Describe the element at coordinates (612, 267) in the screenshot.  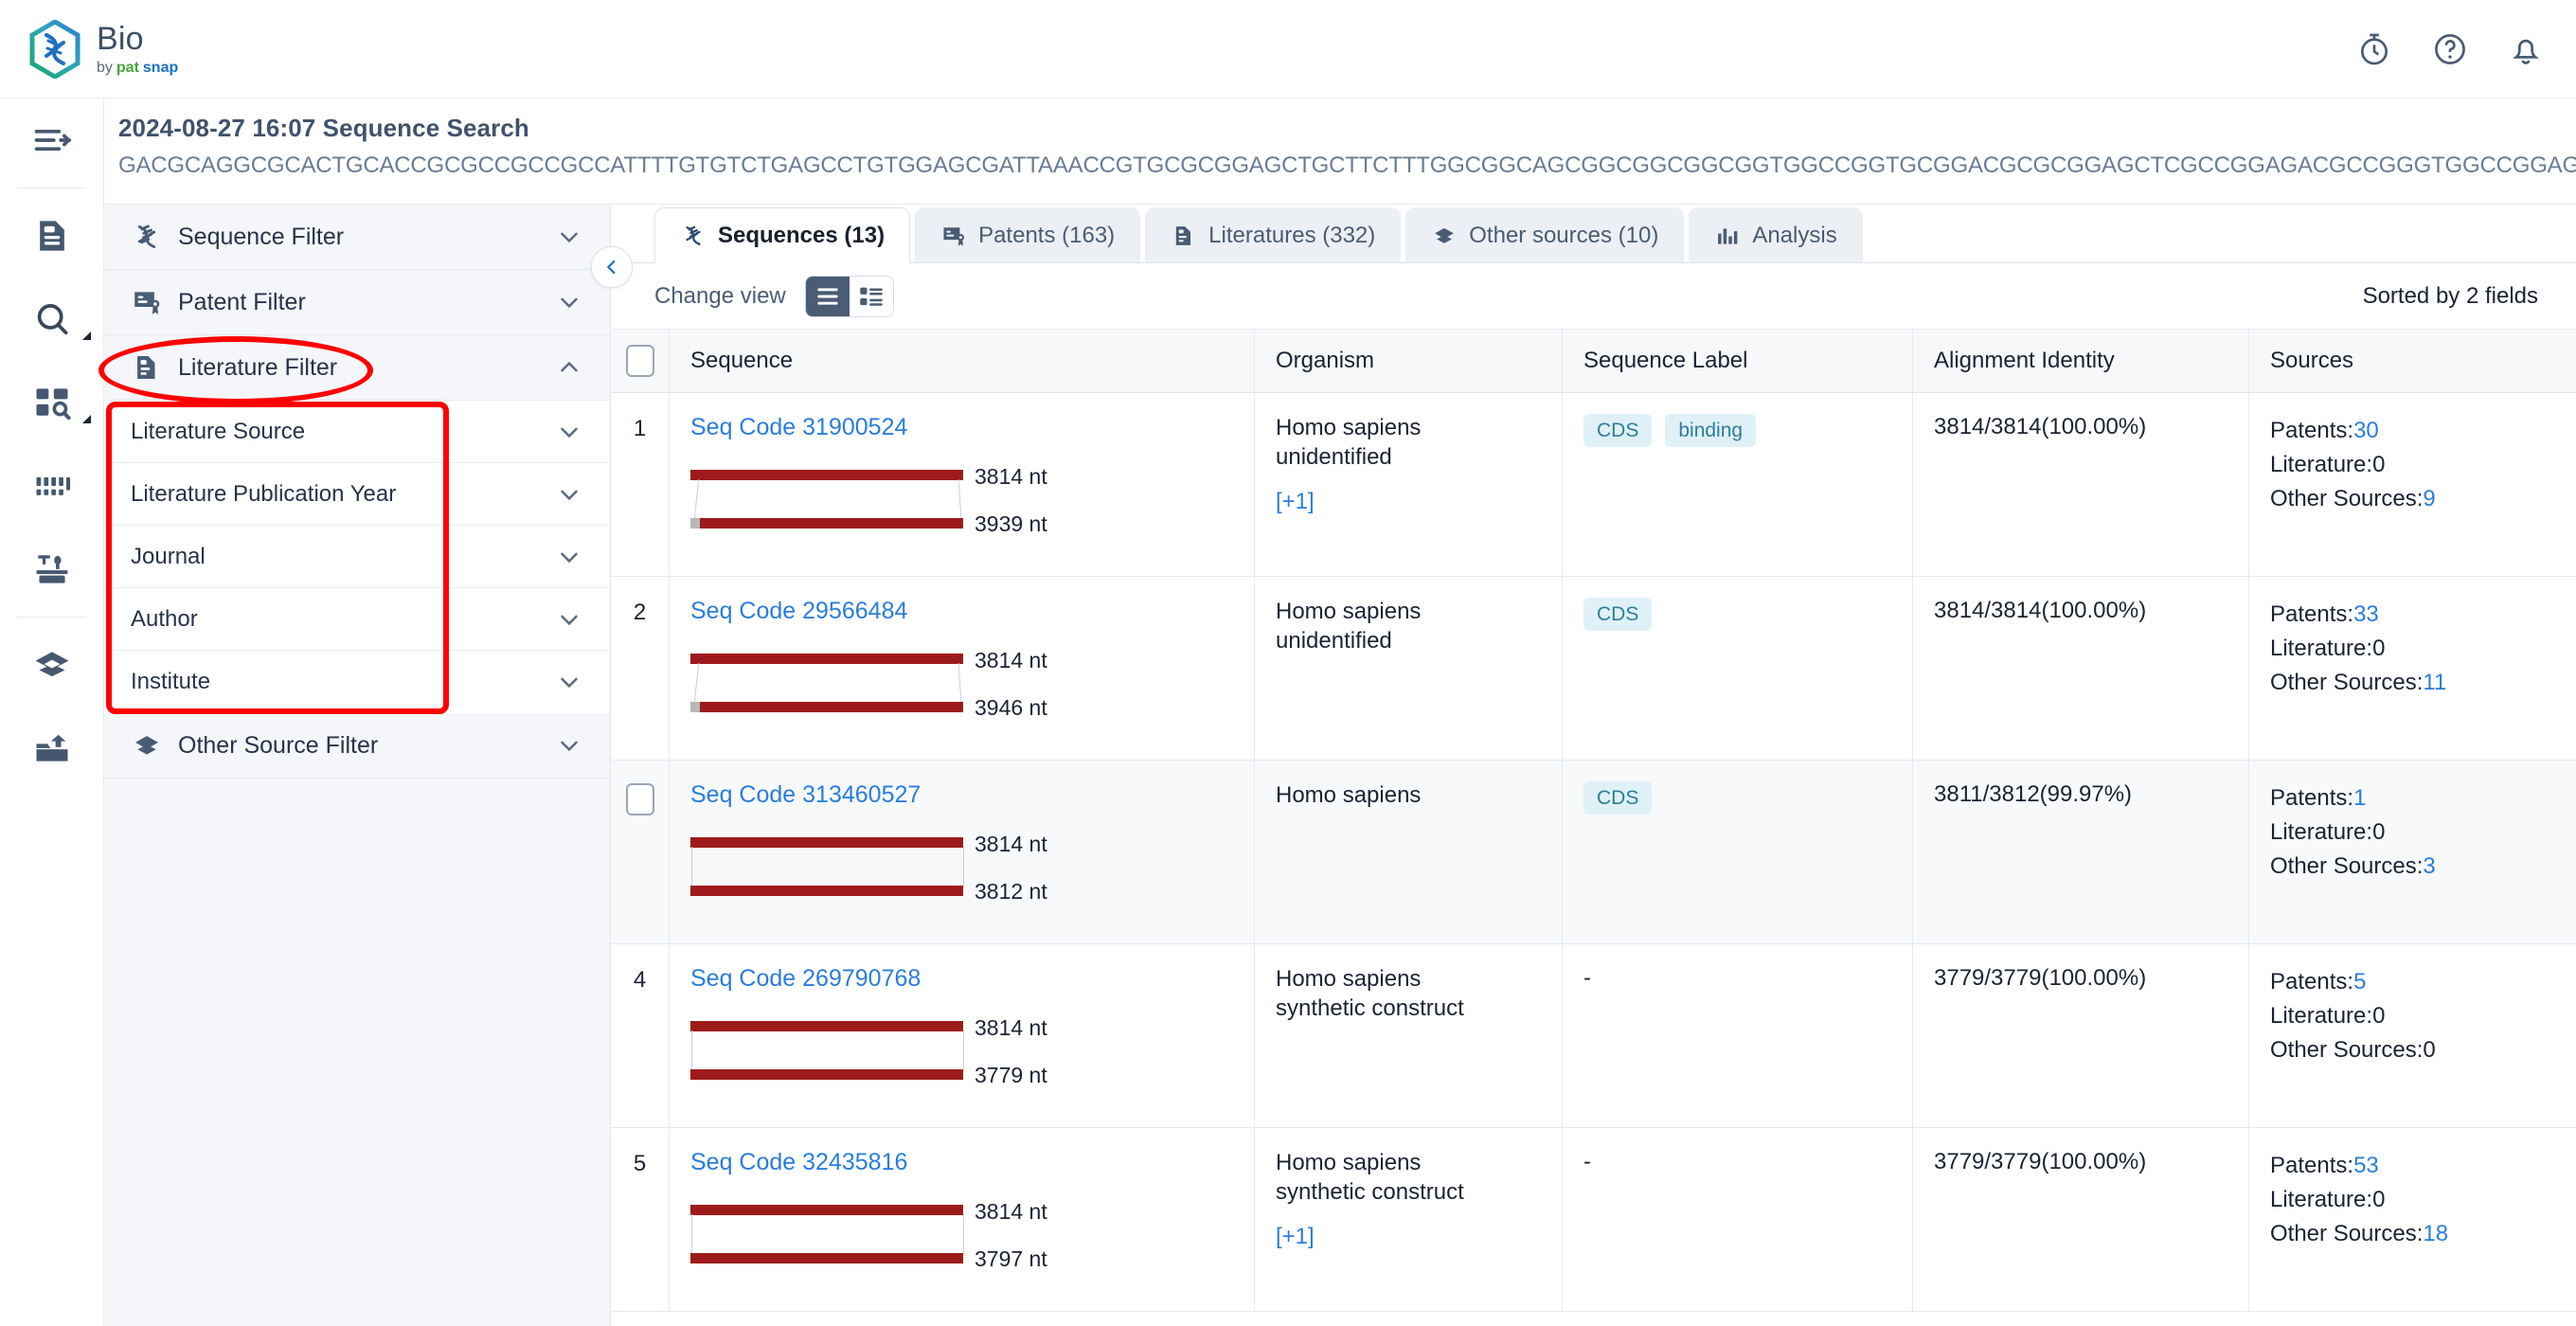
I see `collapse-sidebar-handle` at that location.